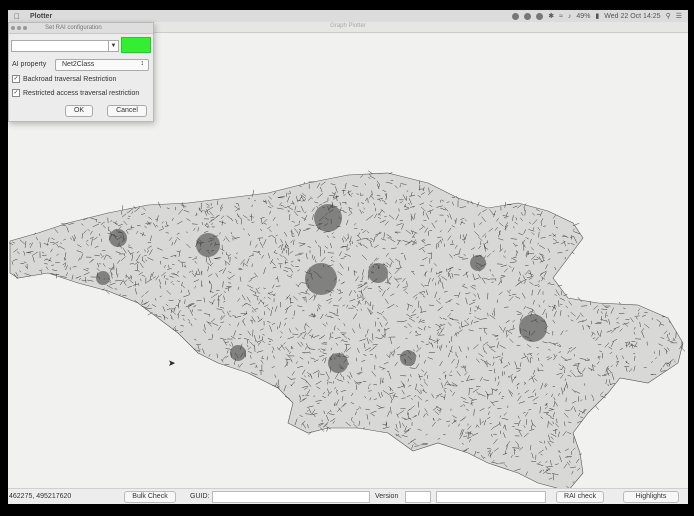 The width and height of the screenshot is (694, 516). Describe the element at coordinates (70, 79) in the screenshot. I see `backroad-restriction-label: Backroad traversal Restriction` at that location.